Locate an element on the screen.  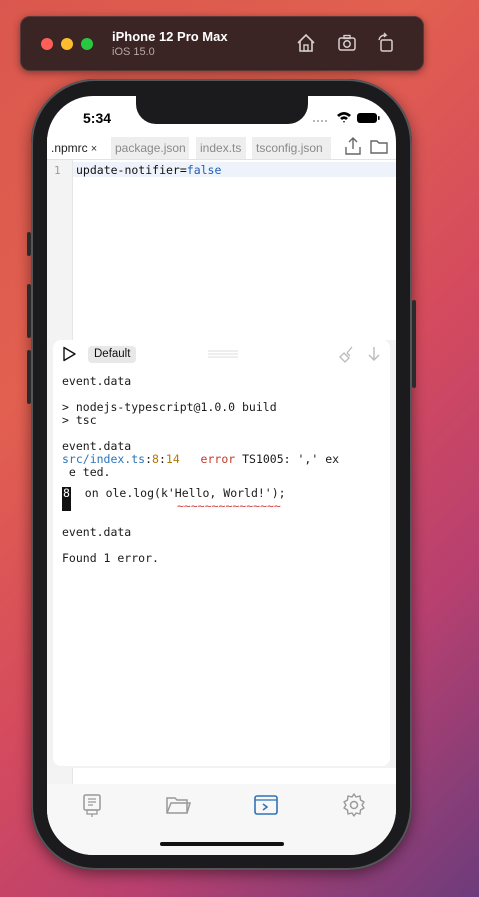
tab-index-ts: index.ts is located at coordinates (221, 148).